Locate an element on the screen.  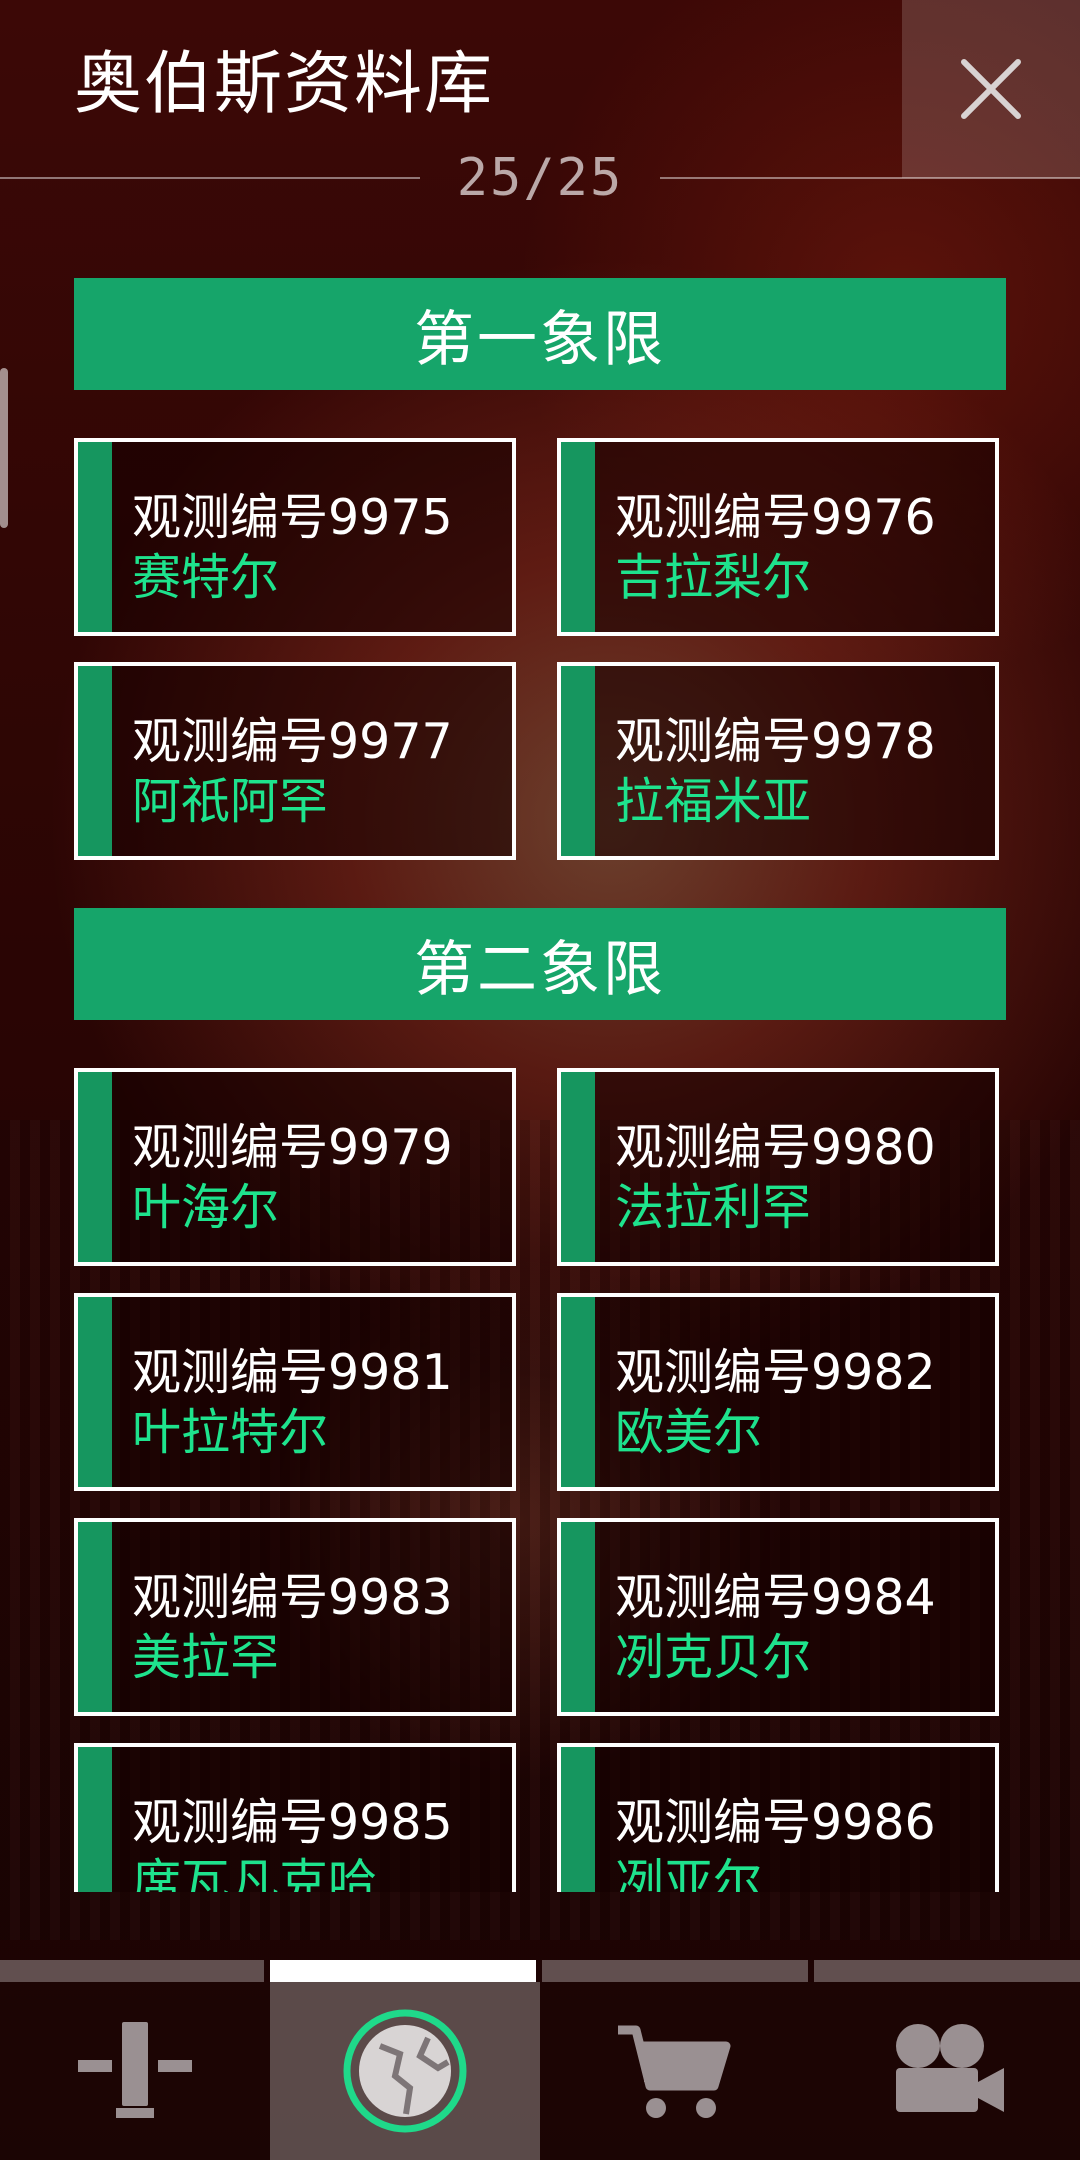
archive-card: 观测编号9978 拉福米亚 is located at coordinates (778, 761).